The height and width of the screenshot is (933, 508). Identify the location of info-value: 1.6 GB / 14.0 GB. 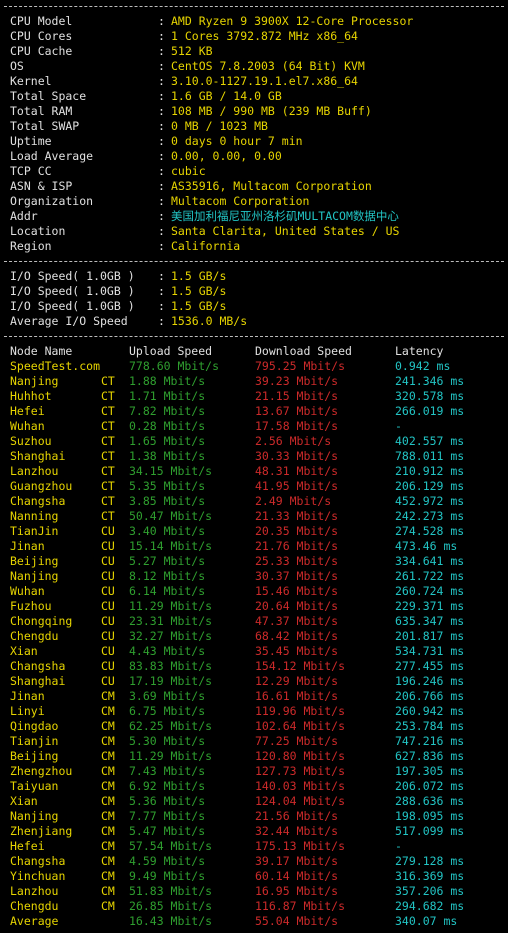
(226, 96).